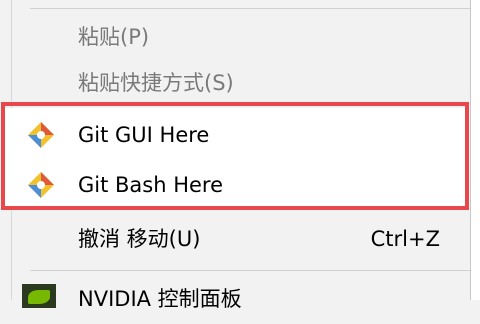 Image resolution: width=480 pixels, height=324 pixels. I want to click on menu-outer-area, so click(475, 150).